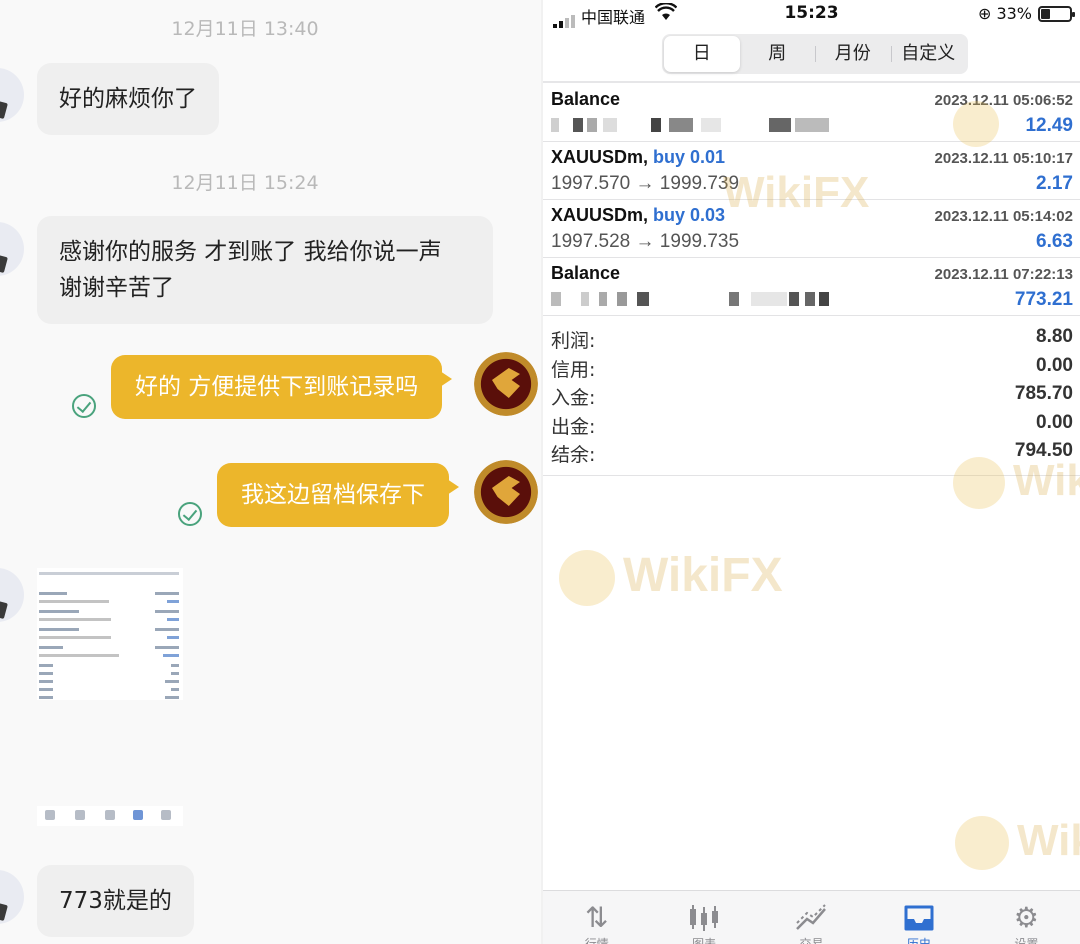 Image resolution: width=1080 pixels, height=944 pixels. I want to click on deal-profit: 2.17, so click(1054, 183).